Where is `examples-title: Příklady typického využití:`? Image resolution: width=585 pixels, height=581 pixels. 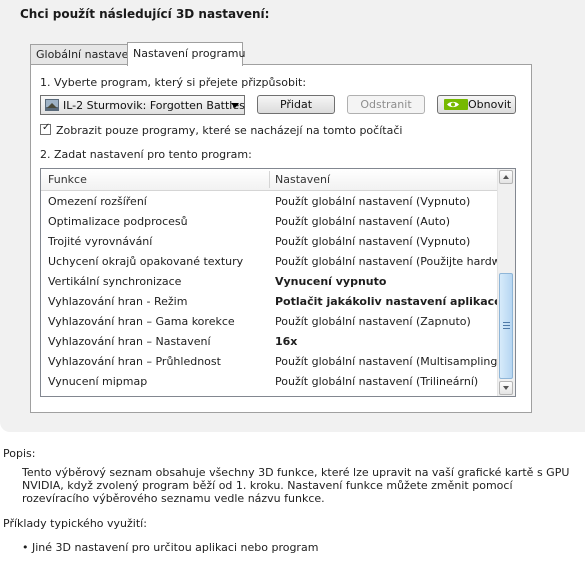 examples-title: Příklady typického využití: is located at coordinates (75, 523).